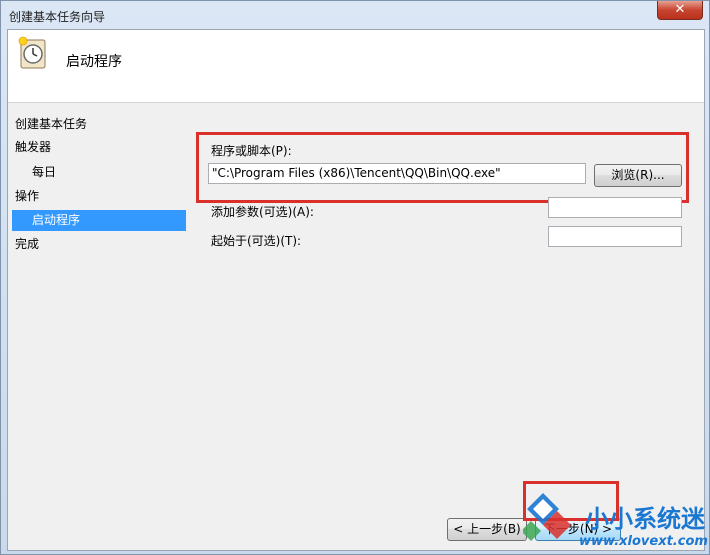  Describe the element at coordinates (33, 147) in the screenshot. I see `nav-step-trigger: 触发器` at that location.